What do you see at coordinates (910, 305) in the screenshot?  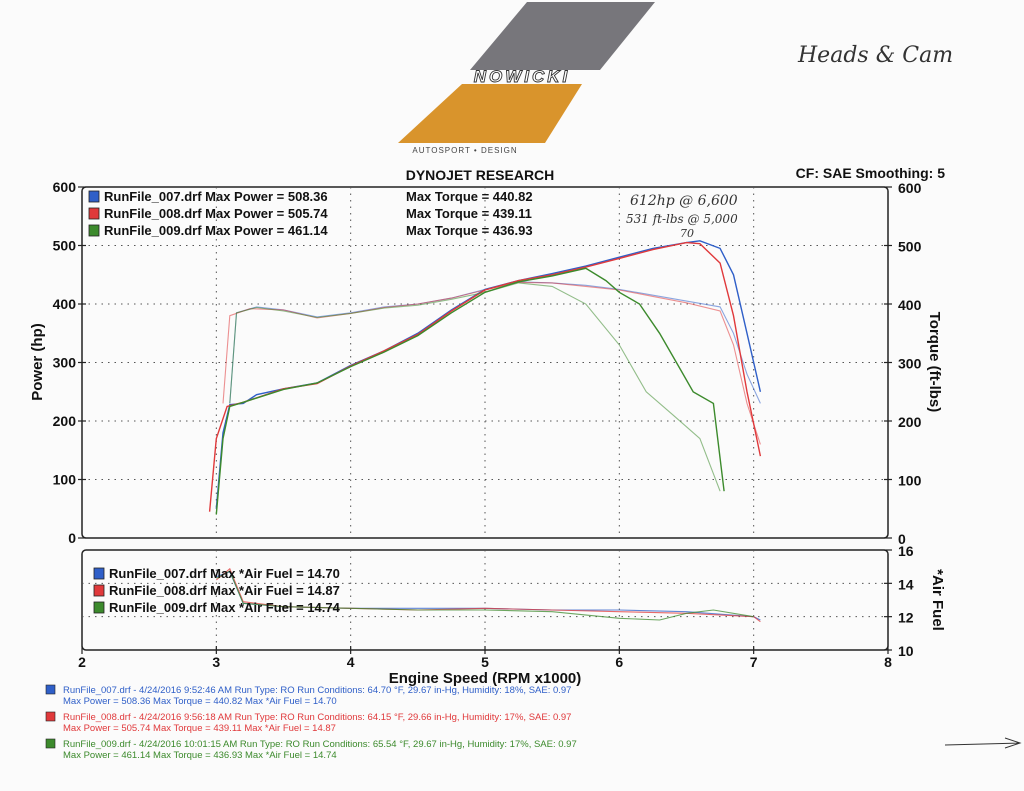 I see `y-tick-label-torque: 400` at bounding box center [910, 305].